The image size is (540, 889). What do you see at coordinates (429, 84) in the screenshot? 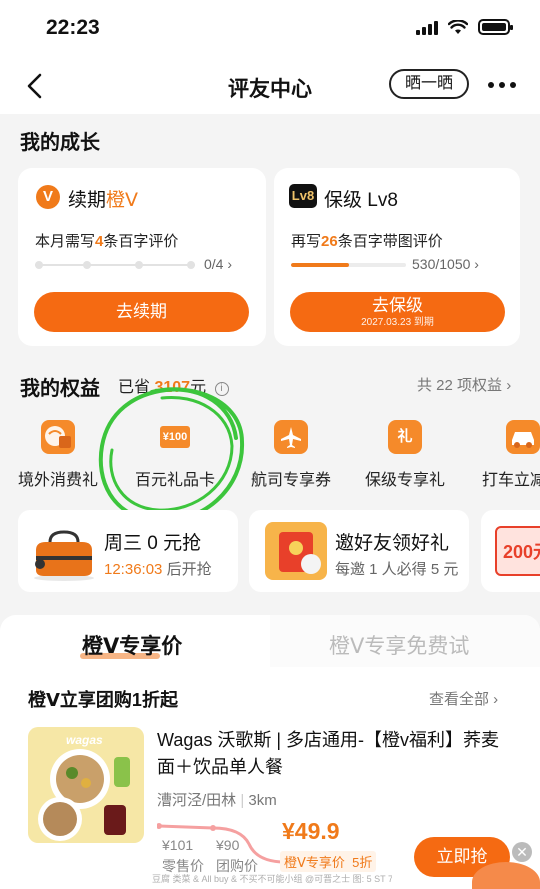
I see `share-button: 晒一晒` at bounding box center [429, 84].